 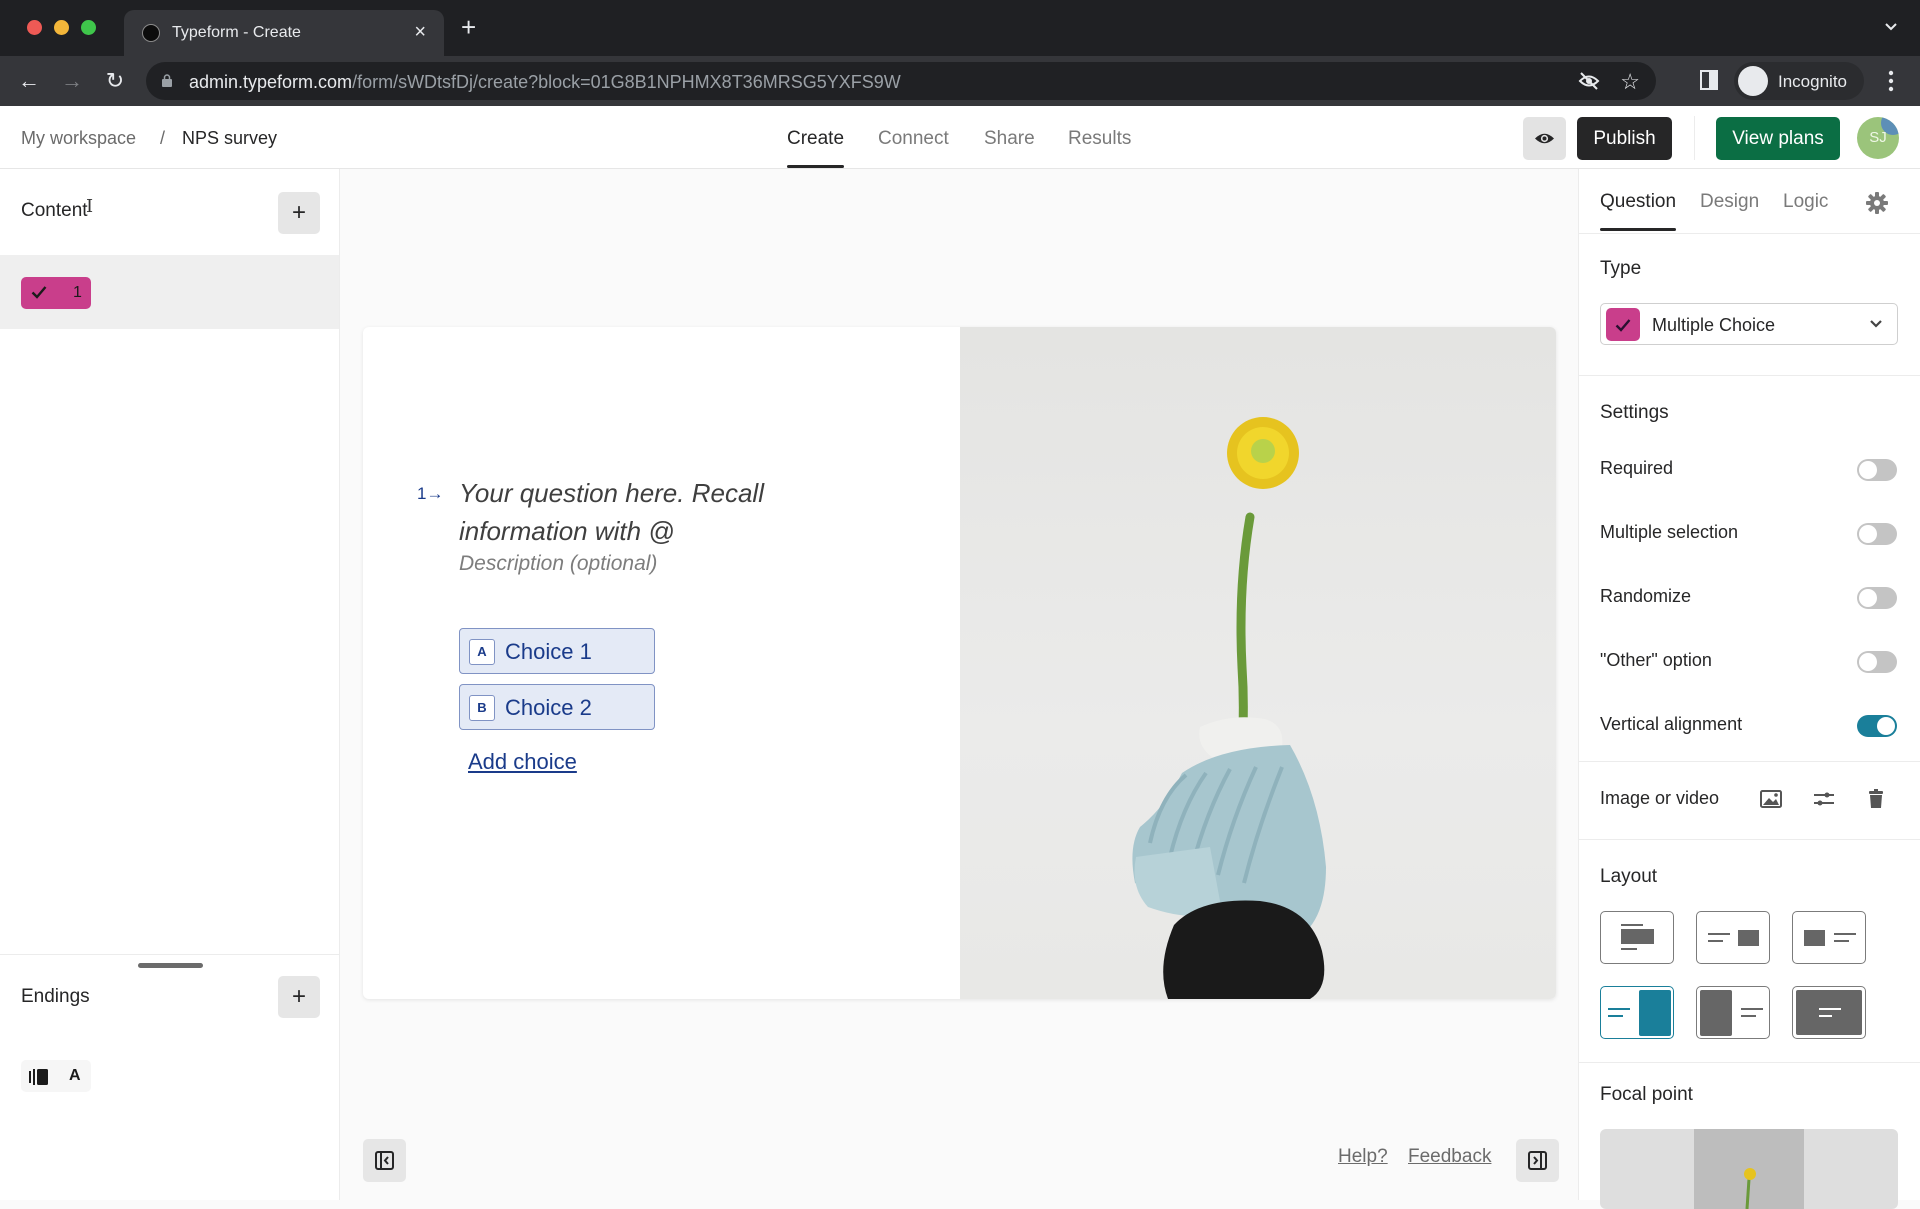 I want to click on tab-close-icon: ×, so click(x=420, y=32).